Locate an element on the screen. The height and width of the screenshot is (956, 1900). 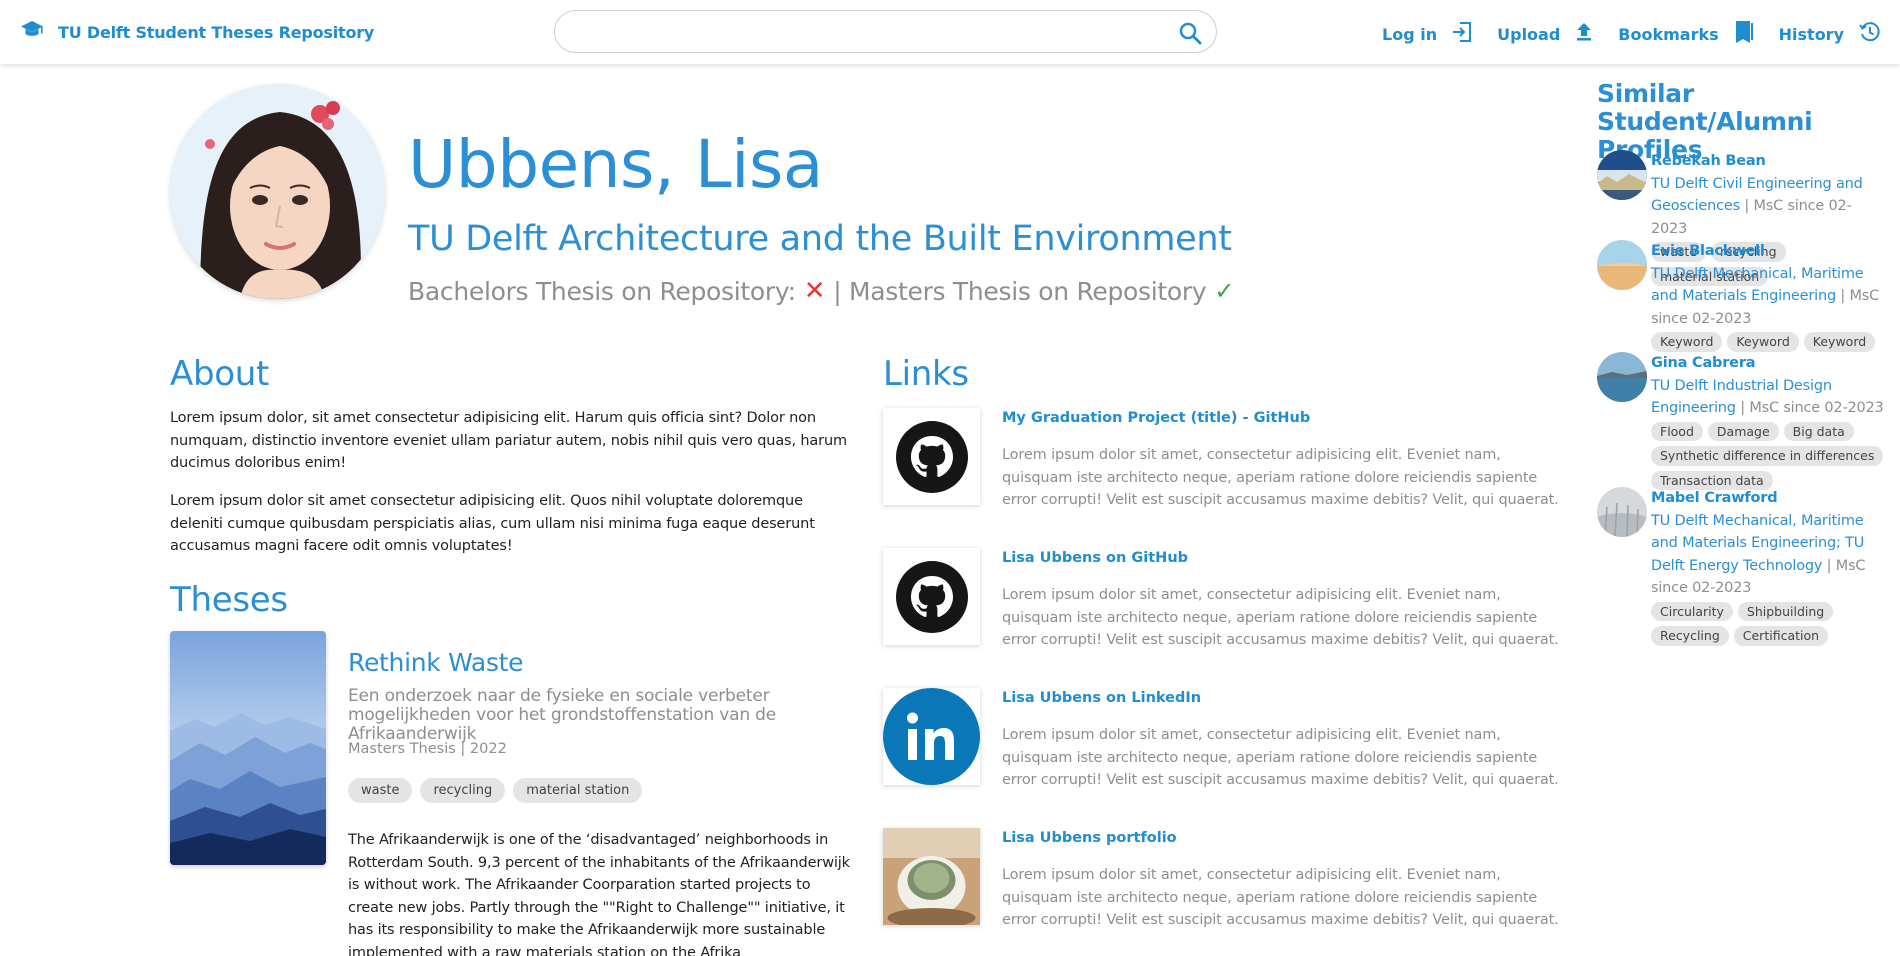
profile-name-link: Gina Cabrera is located at coordinates (1769, 363).